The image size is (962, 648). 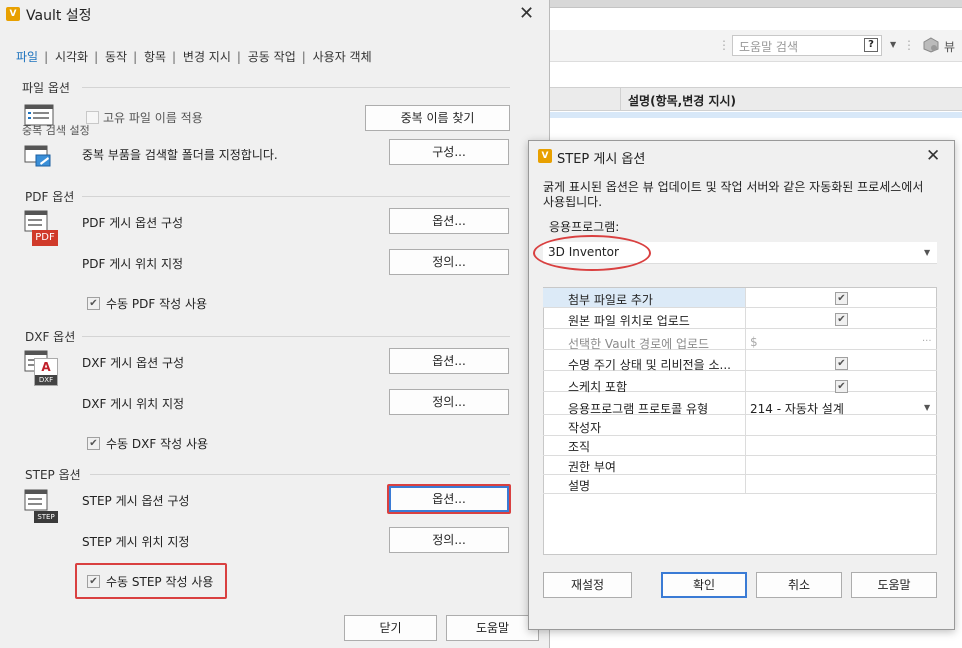 What do you see at coordinates (41, 507) in the screenshot?
I see `step-icon: STEP` at bounding box center [41, 507].